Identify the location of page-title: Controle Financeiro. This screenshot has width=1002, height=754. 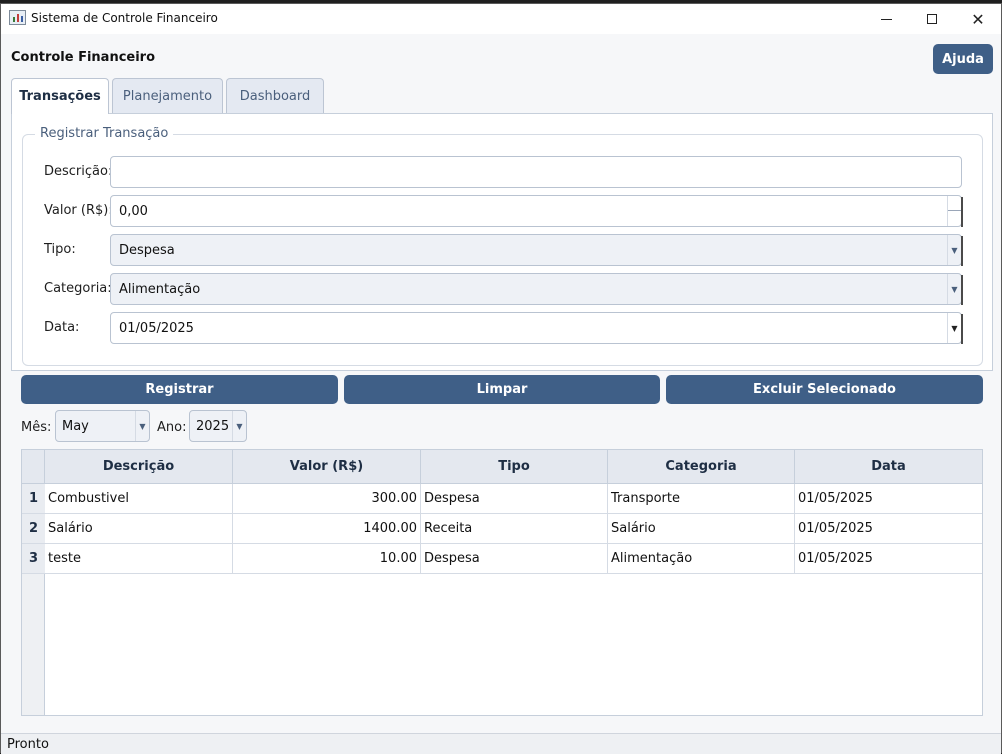
(83, 57).